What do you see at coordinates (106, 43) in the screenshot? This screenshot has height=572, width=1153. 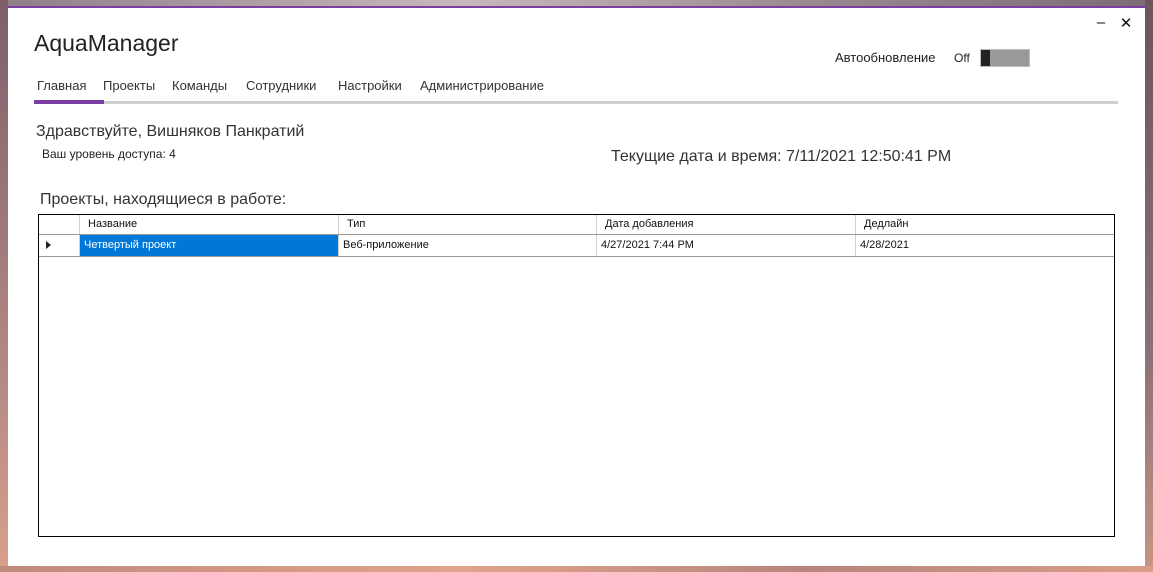 I see `app-title: AquaManager` at bounding box center [106, 43].